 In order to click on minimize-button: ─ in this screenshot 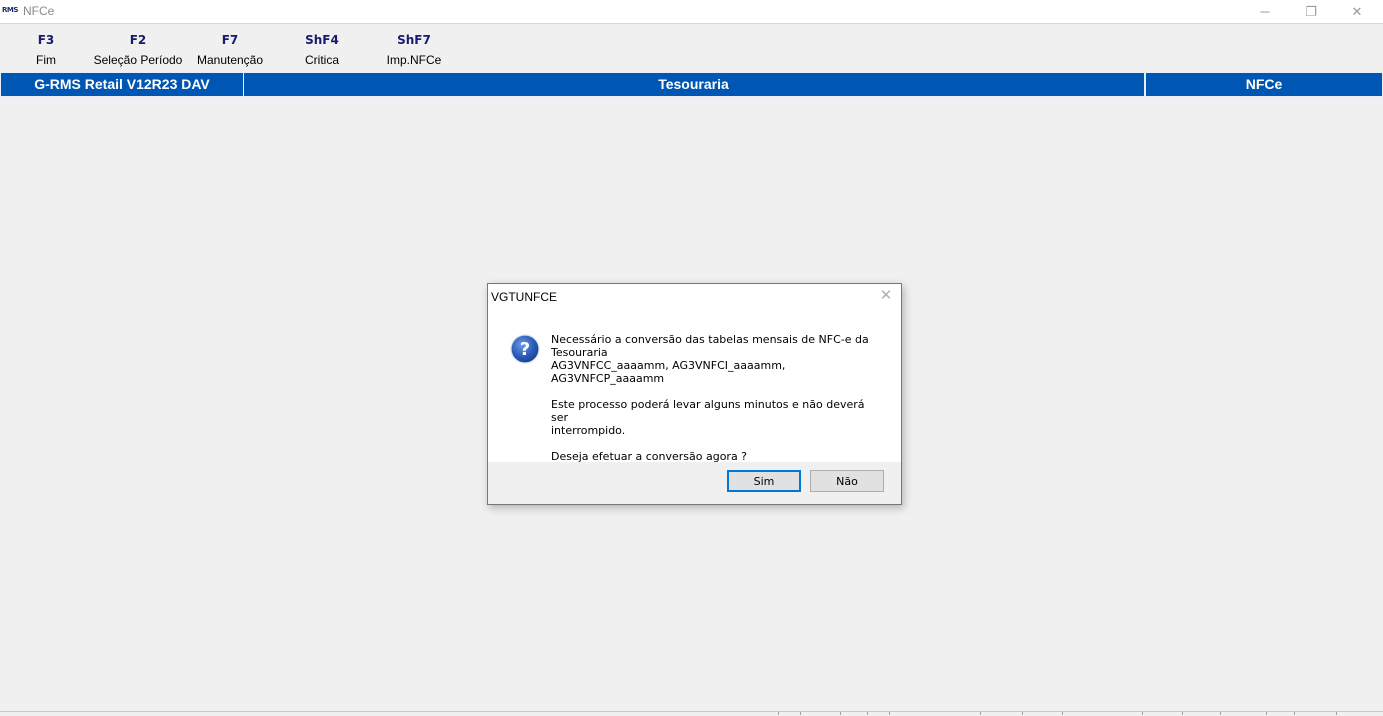, I will do `click(1265, 11)`.